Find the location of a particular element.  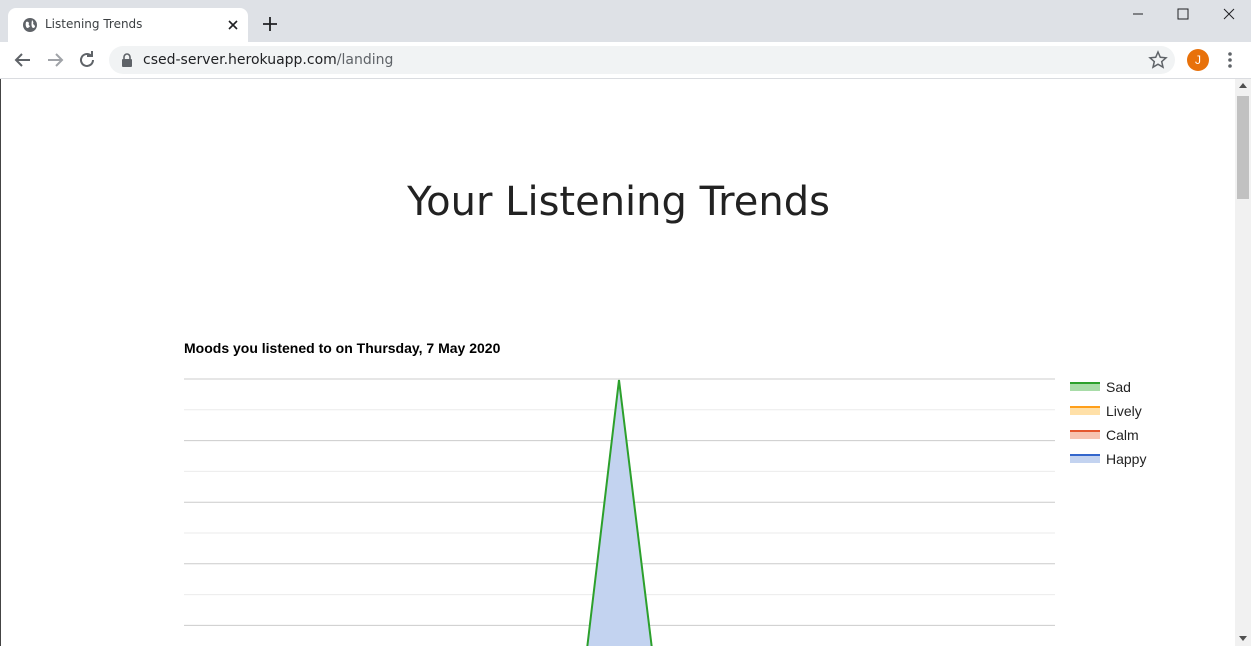

series-area-happy is located at coordinates (619, 513).